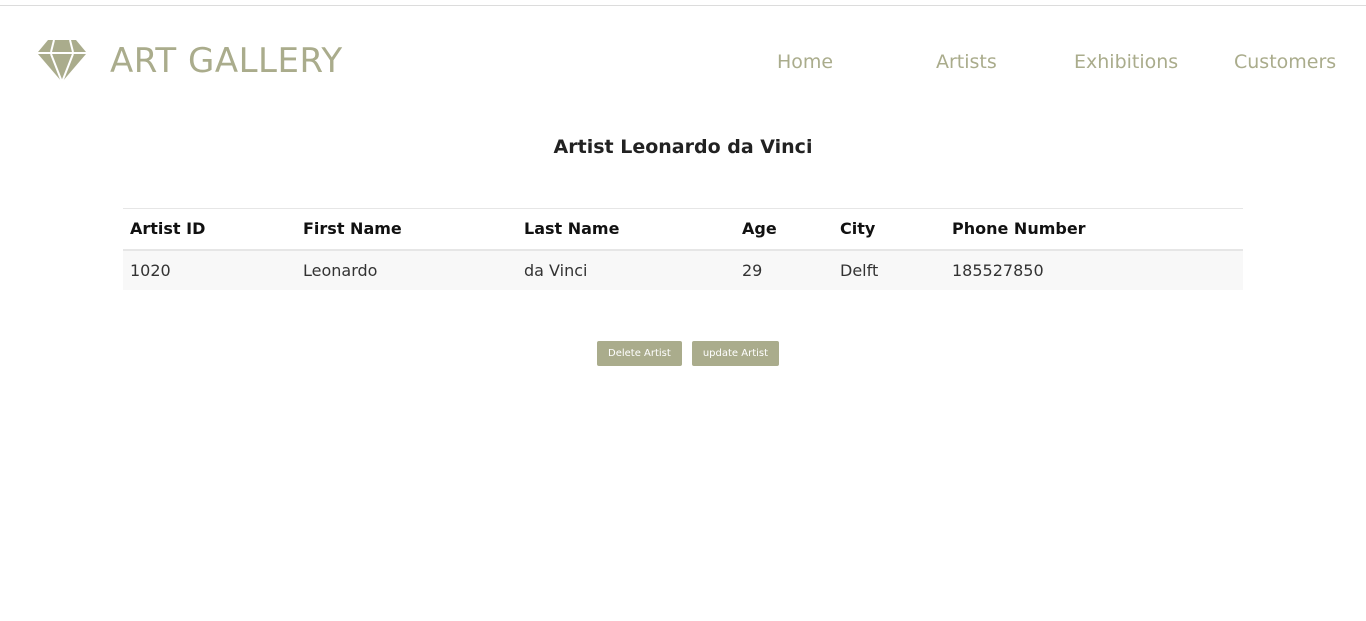 The image size is (1366, 621). I want to click on update-artist-button: update Artist, so click(735, 353).